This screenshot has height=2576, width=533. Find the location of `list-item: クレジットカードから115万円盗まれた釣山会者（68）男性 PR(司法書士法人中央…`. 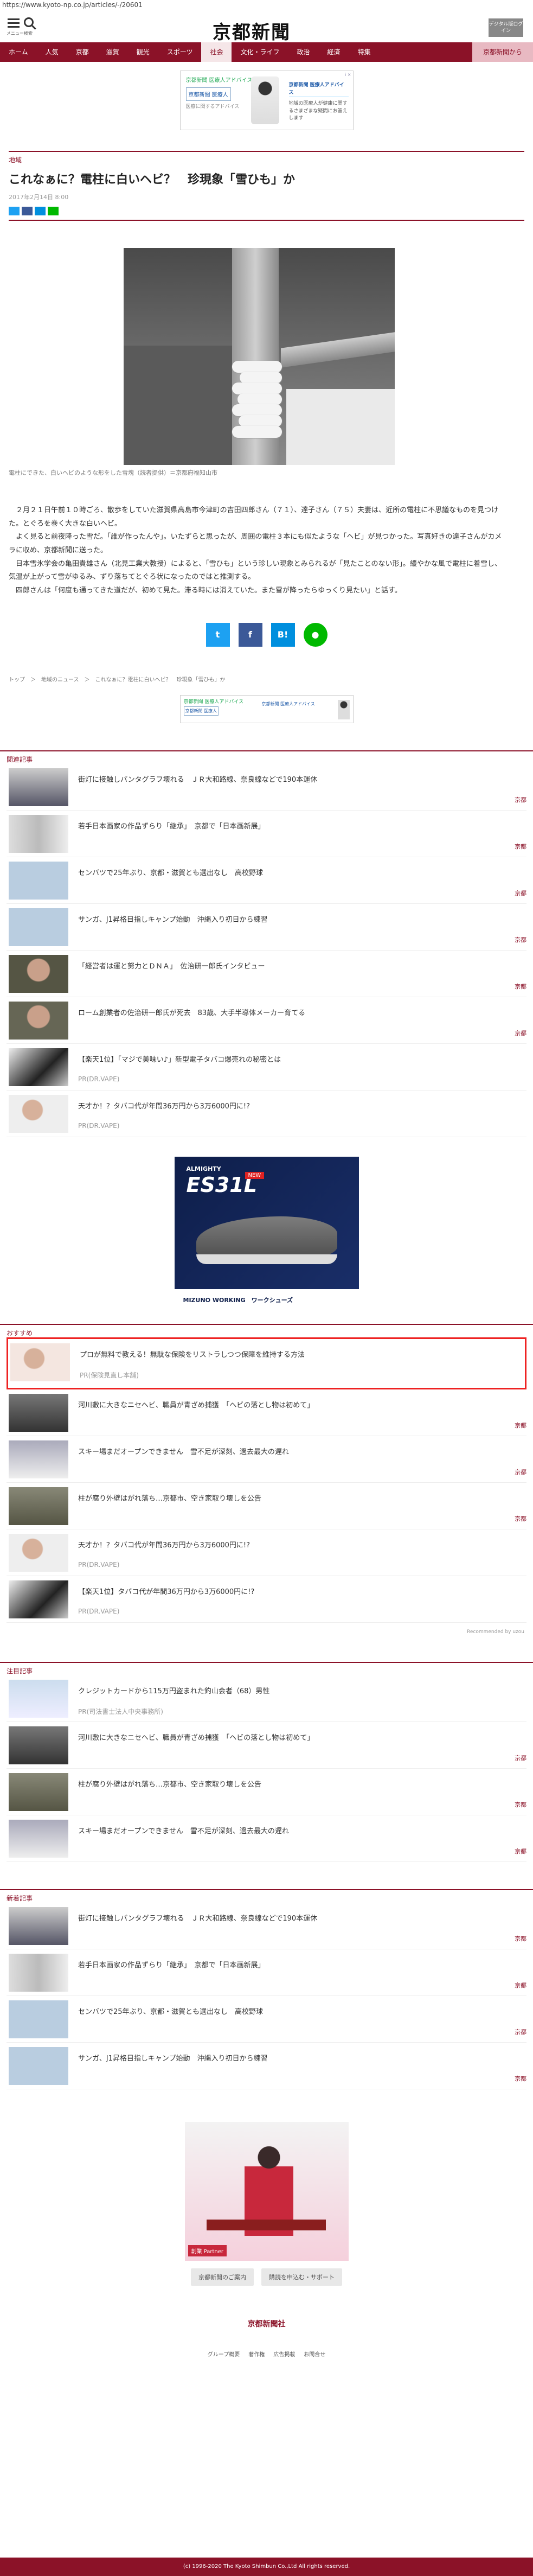

list-item: クレジットカードから115万円盗まれた釣山会者（68）男性 PR(司法書士法人中央… is located at coordinates (266, 1698).